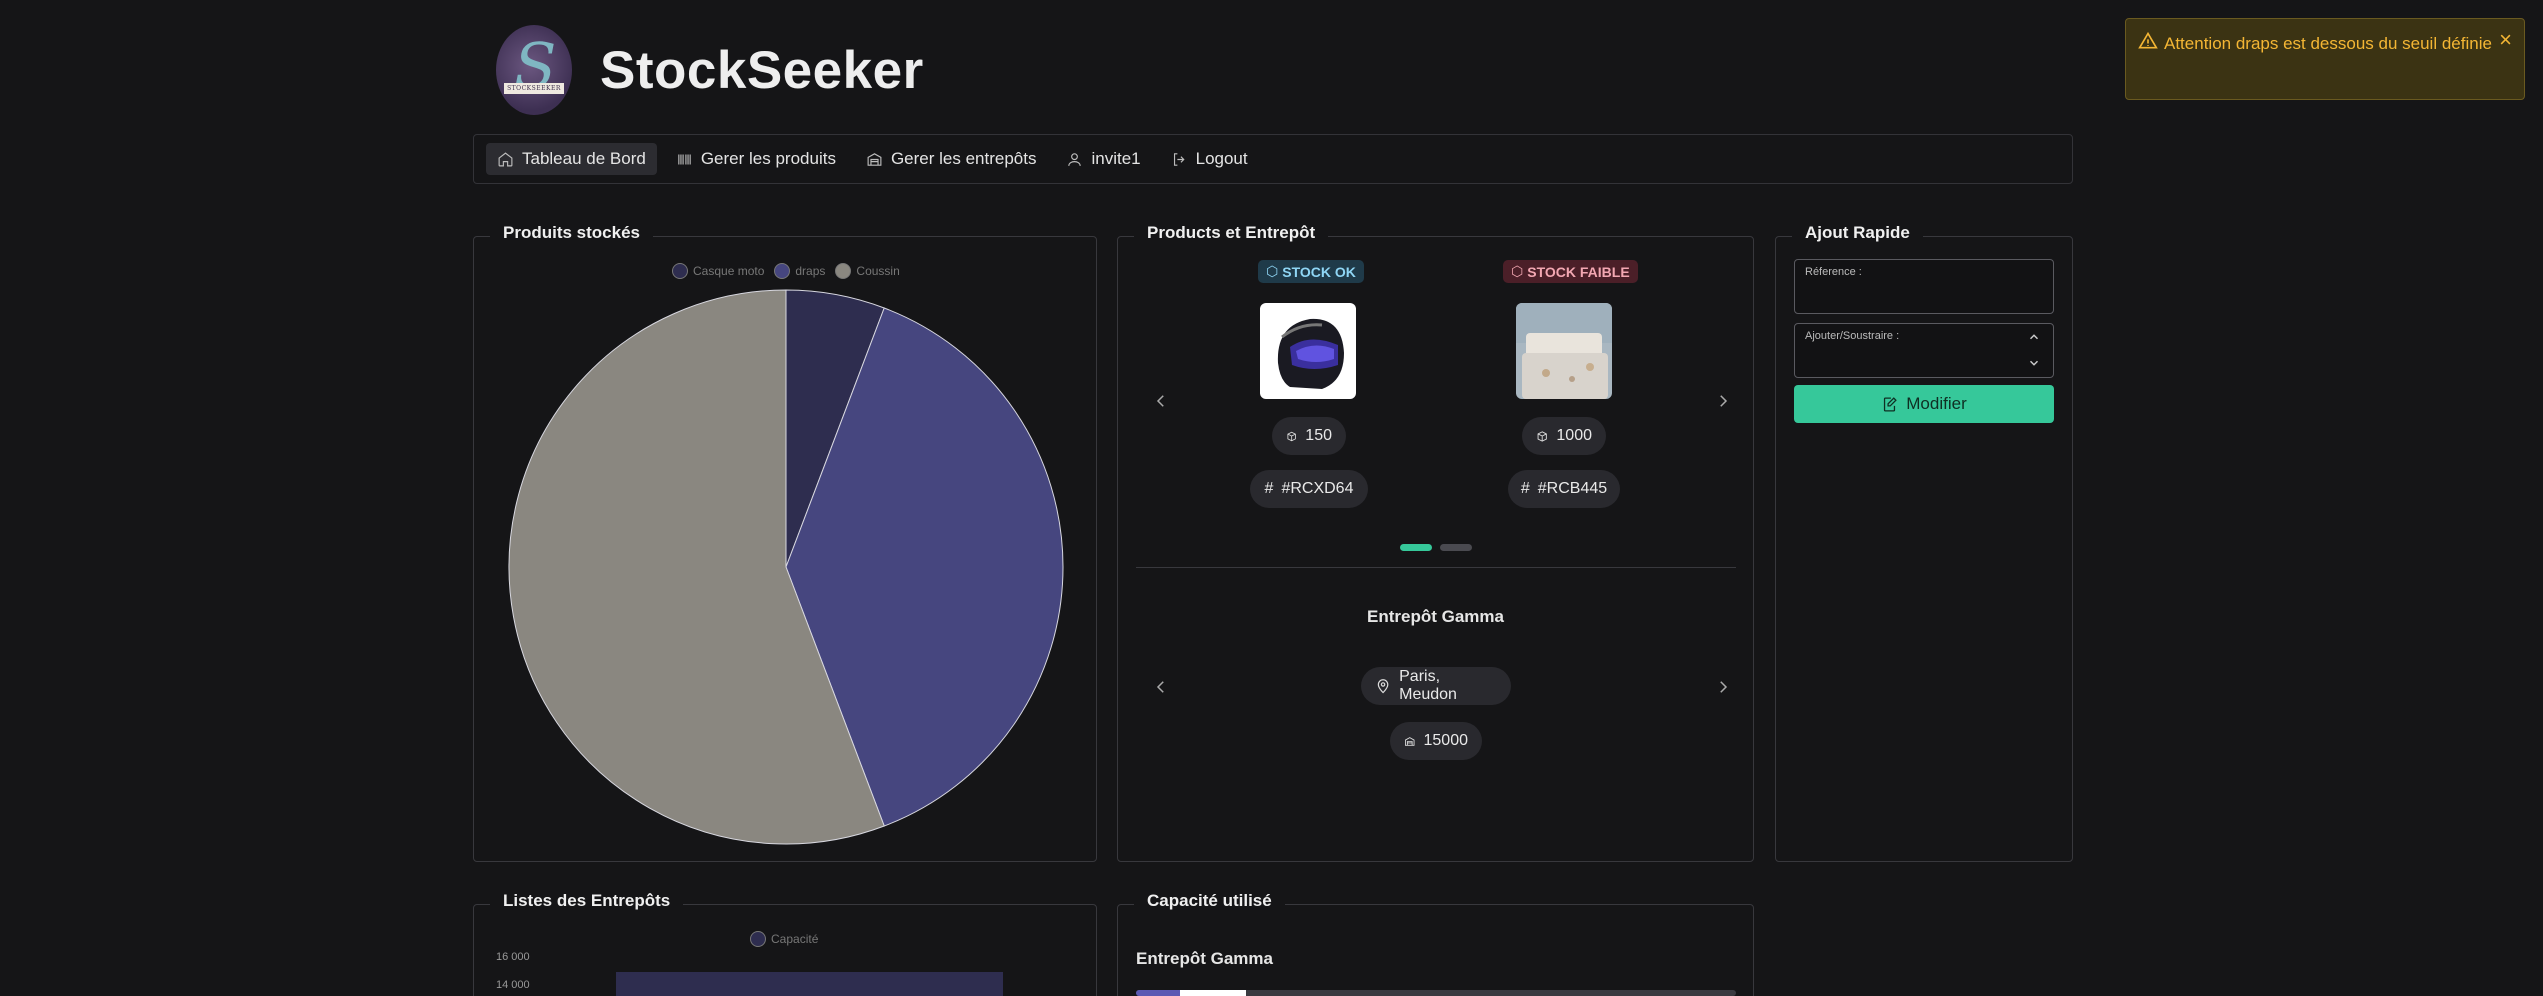 The height and width of the screenshot is (996, 2543). Describe the element at coordinates (505, 158) in the screenshot. I see `home-icon` at that location.